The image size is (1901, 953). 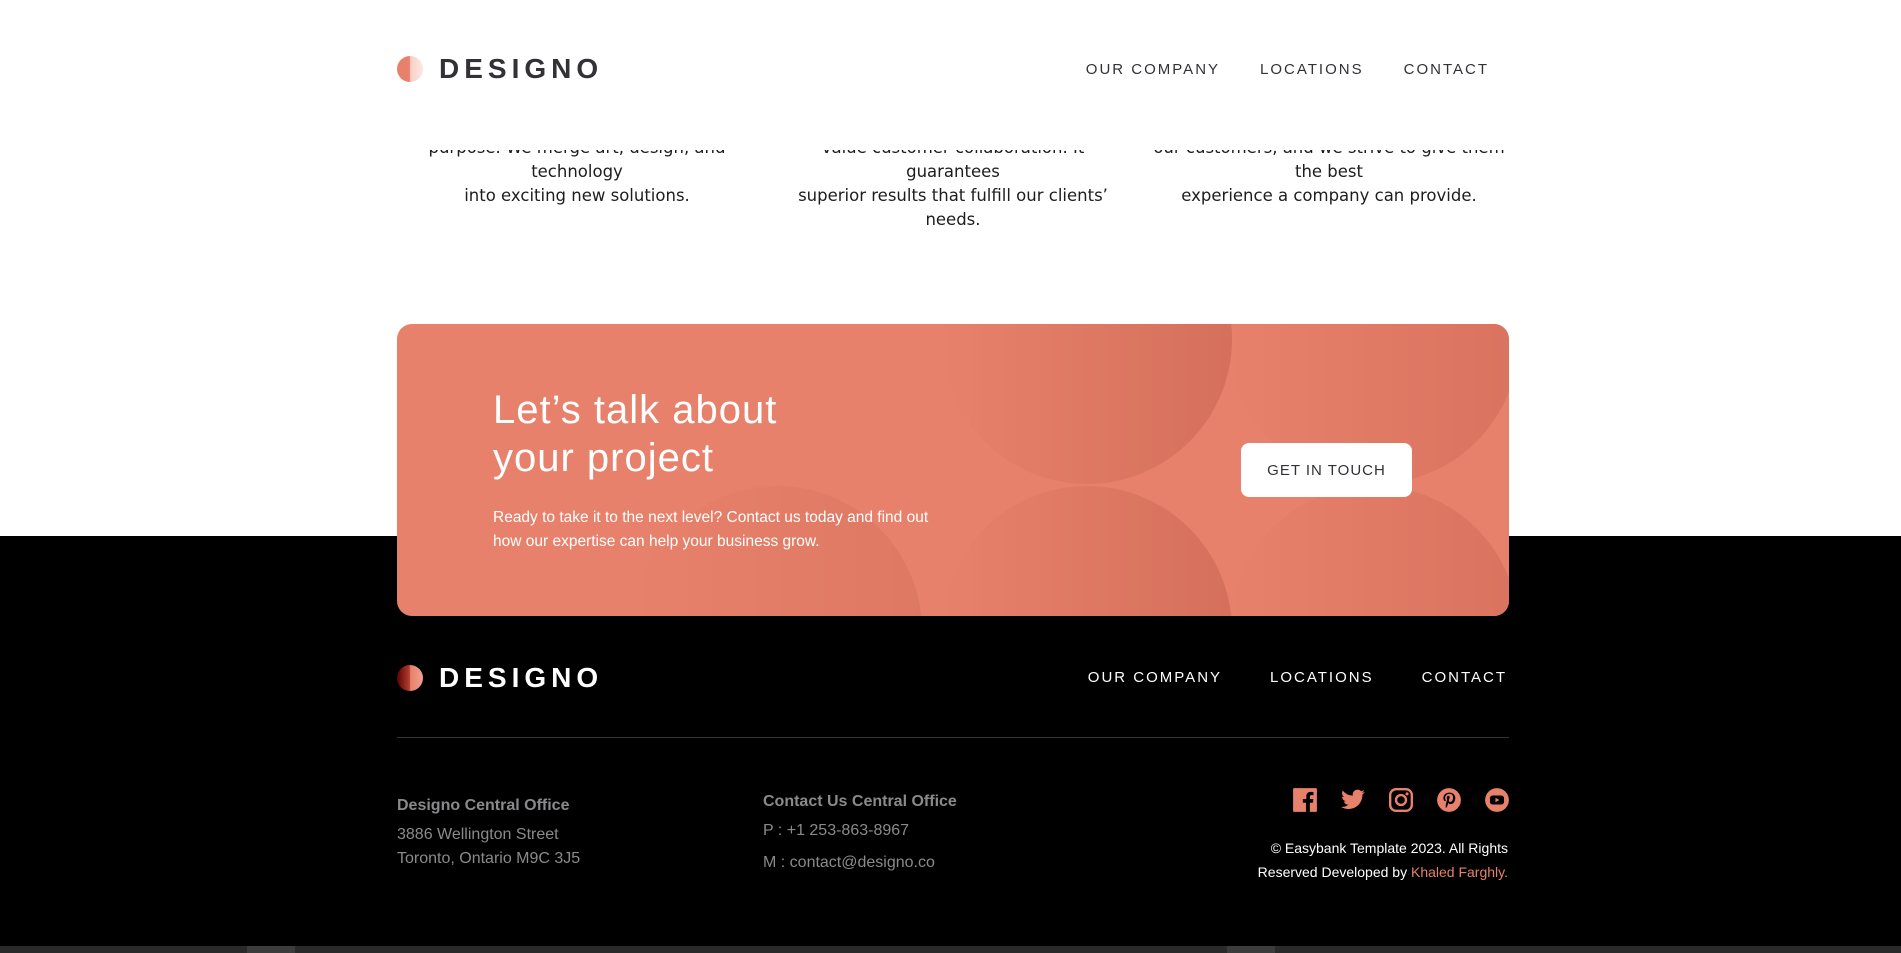 I want to click on logo: DESIGNO, so click(x=500, y=69).